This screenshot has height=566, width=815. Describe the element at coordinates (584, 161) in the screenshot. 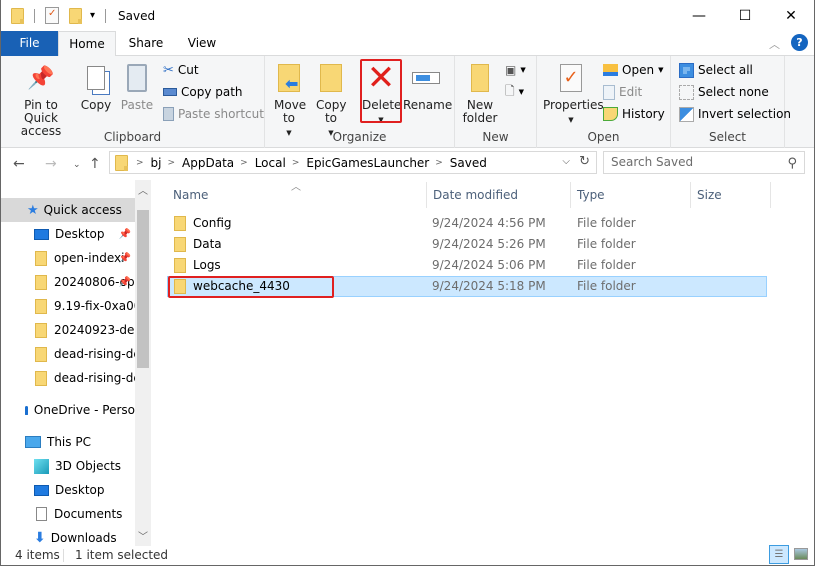

I see `refresh-icon: ↻` at that location.